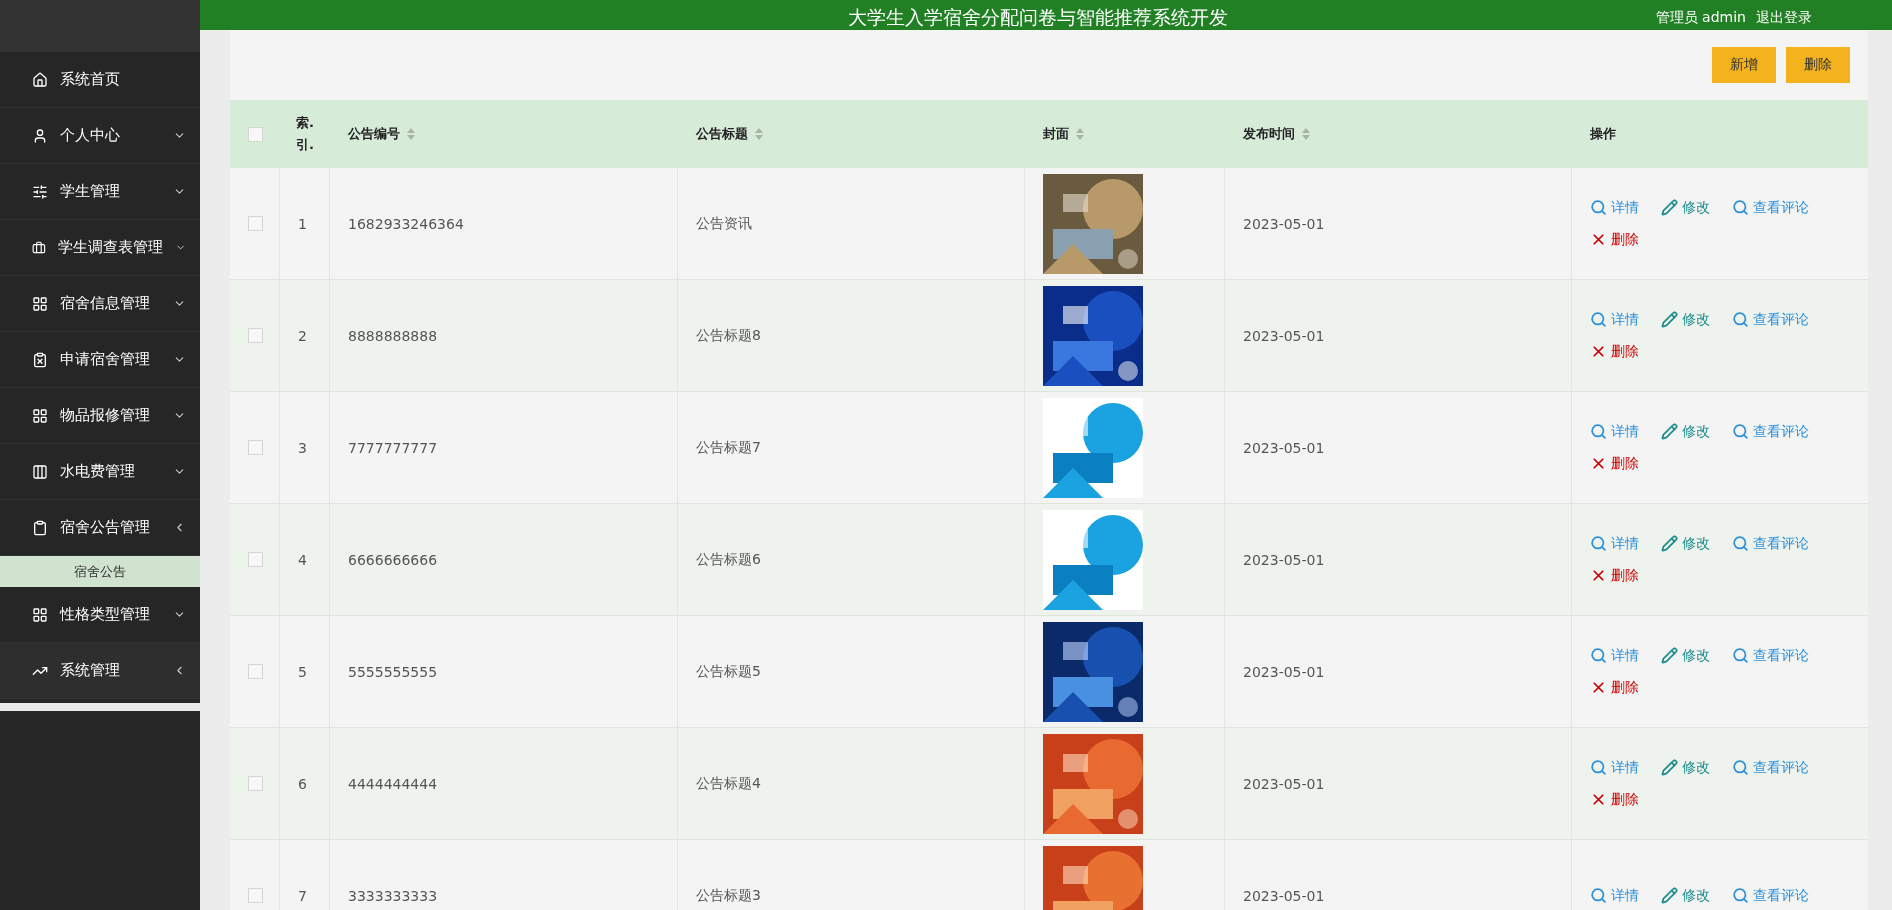  What do you see at coordinates (302, 335) in the screenshot?
I see `table-cell: 2` at bounding box center [302, 335].